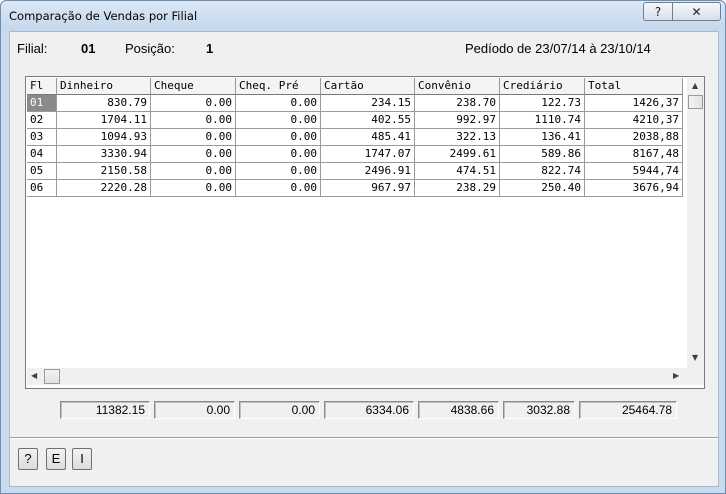 Image resolution: width=726 pixels, height=494 pixels. I want to click on column-header-convenio: Convênio, so click(457, 86).